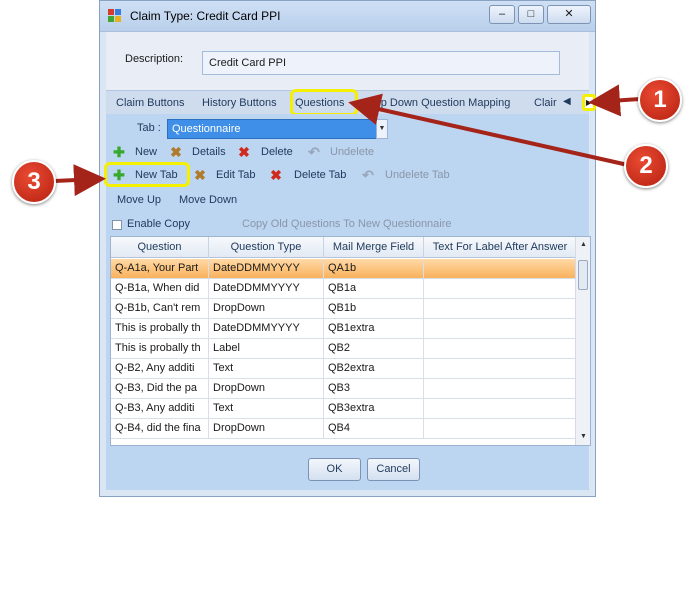 The width and height of the screenshot is (694, 610). I want to click on callout-1: 1, so click(660, 100).